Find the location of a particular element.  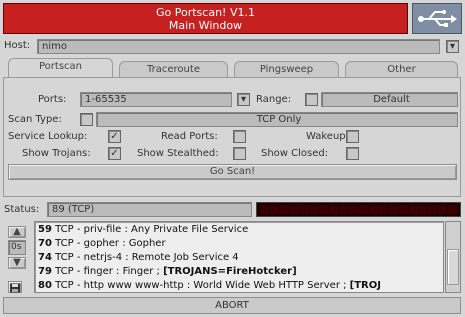

show-closed-checkbox is located at coordinates (352, 153).